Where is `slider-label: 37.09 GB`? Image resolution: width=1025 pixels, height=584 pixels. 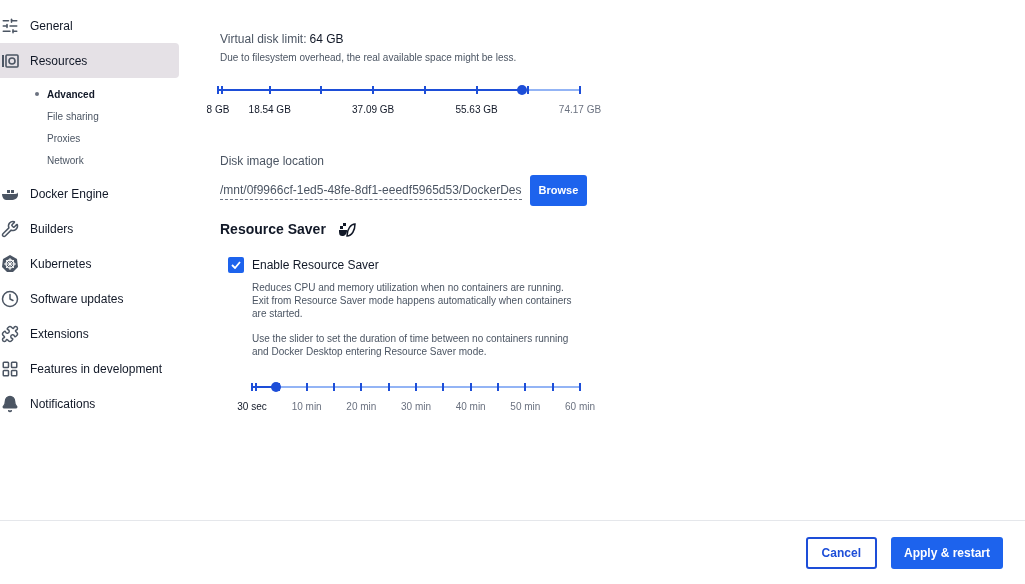 slider-label: 37.09 GB is located at coordinates (373, 110).